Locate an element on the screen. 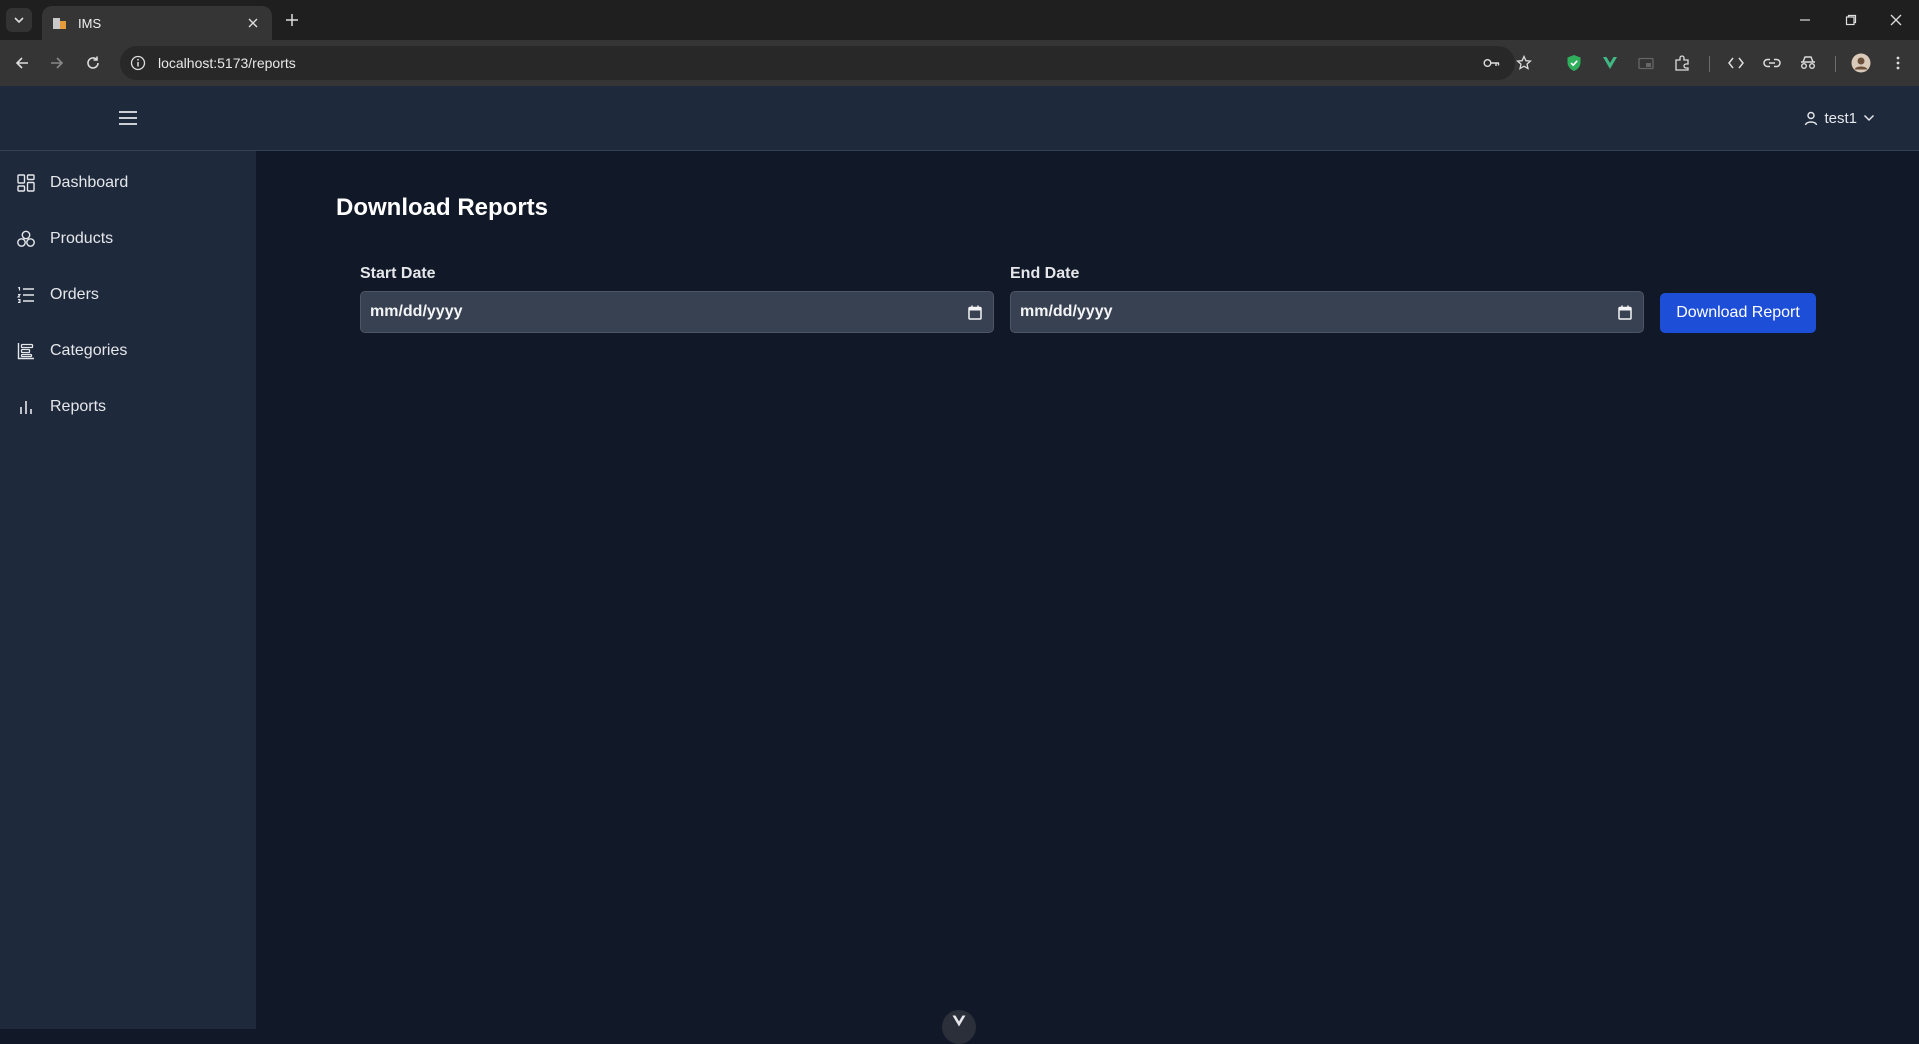 The height and width of the screenshot is (1044, 1919). reload-icon is located at coordinates (93, 62).